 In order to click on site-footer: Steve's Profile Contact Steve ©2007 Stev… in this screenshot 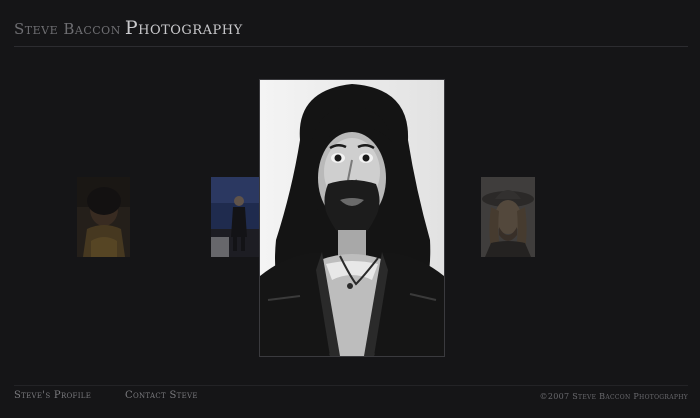, I will do `click(351, 395)`.